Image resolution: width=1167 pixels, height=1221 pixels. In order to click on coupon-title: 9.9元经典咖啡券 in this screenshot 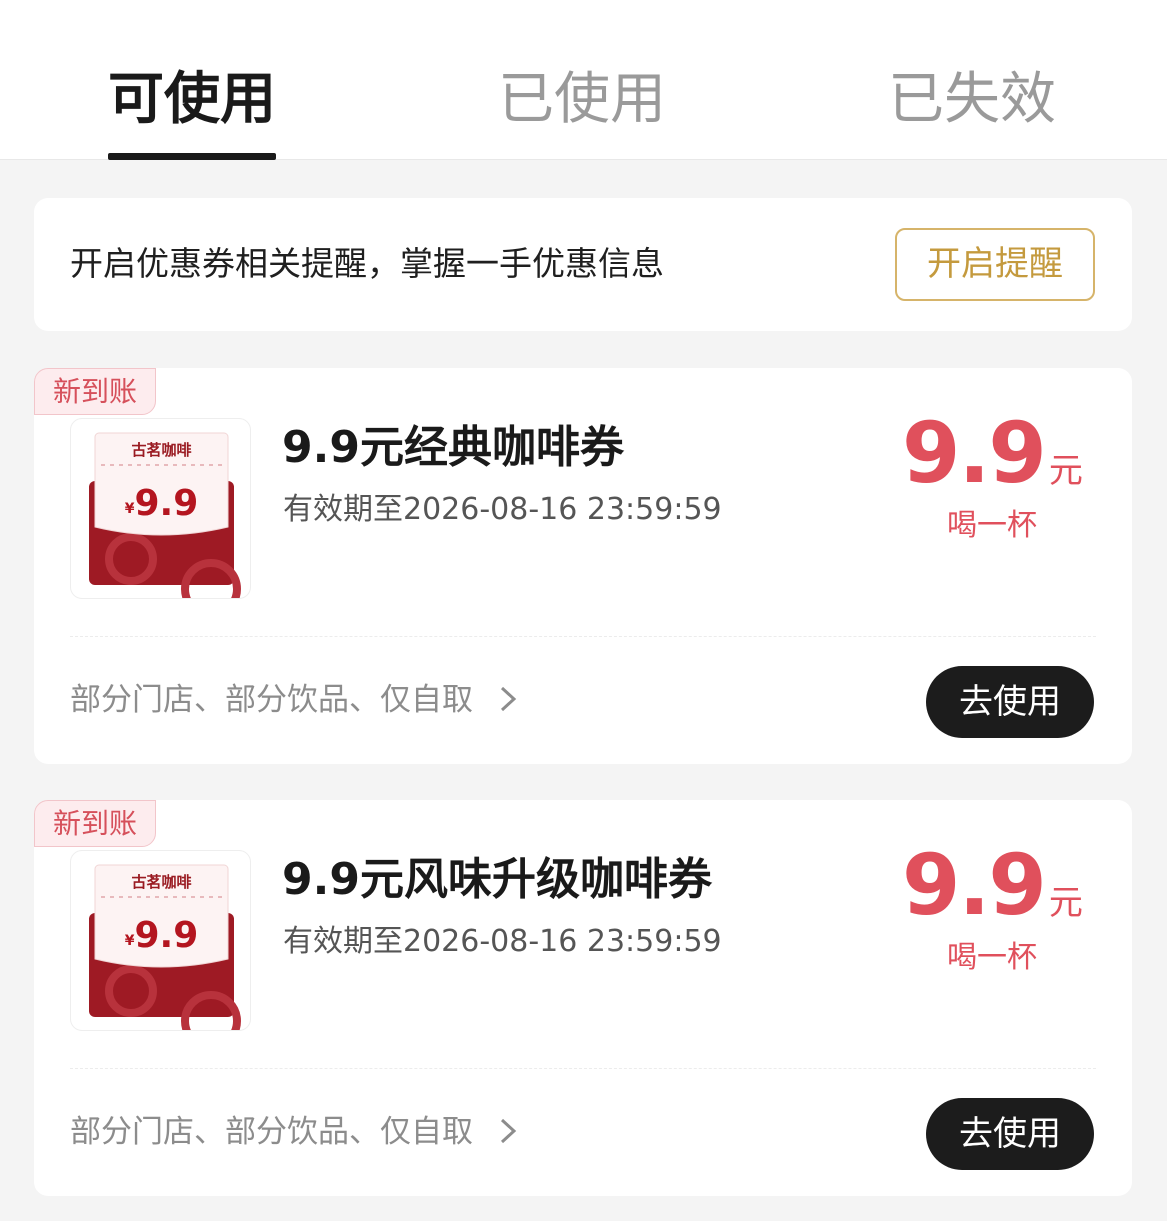, I will do `click(453, 447)`.